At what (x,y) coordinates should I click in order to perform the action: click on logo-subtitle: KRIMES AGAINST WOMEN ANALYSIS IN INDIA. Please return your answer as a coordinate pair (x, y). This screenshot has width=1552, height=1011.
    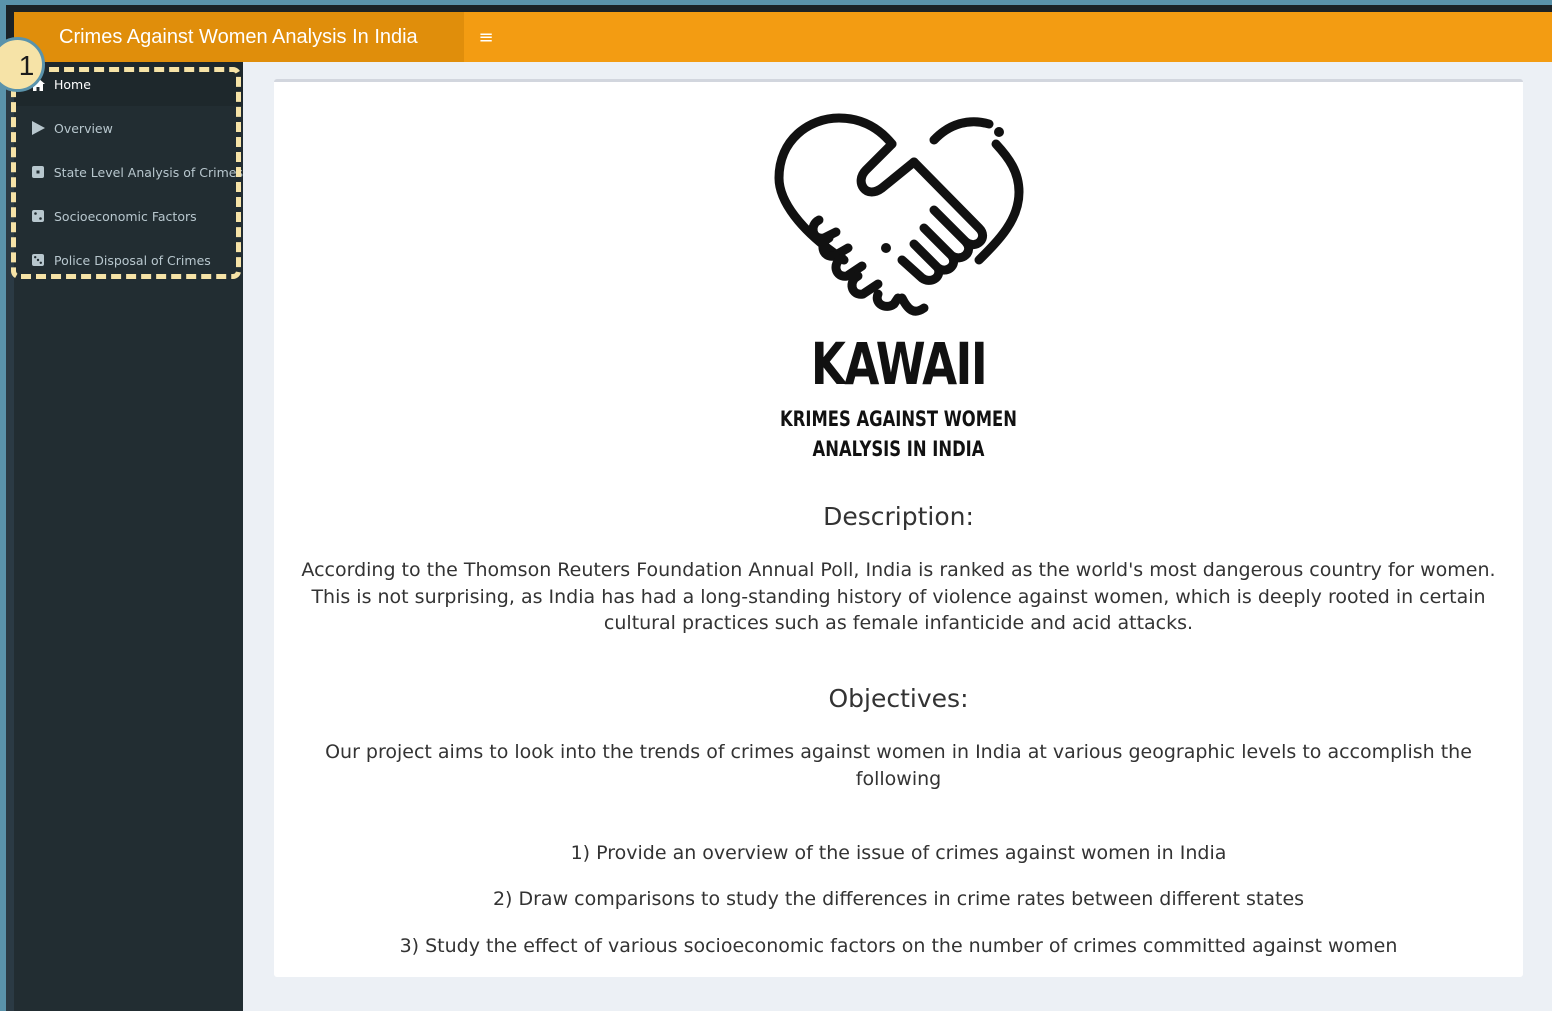
    Looking at the image, I should click on (898, 434).